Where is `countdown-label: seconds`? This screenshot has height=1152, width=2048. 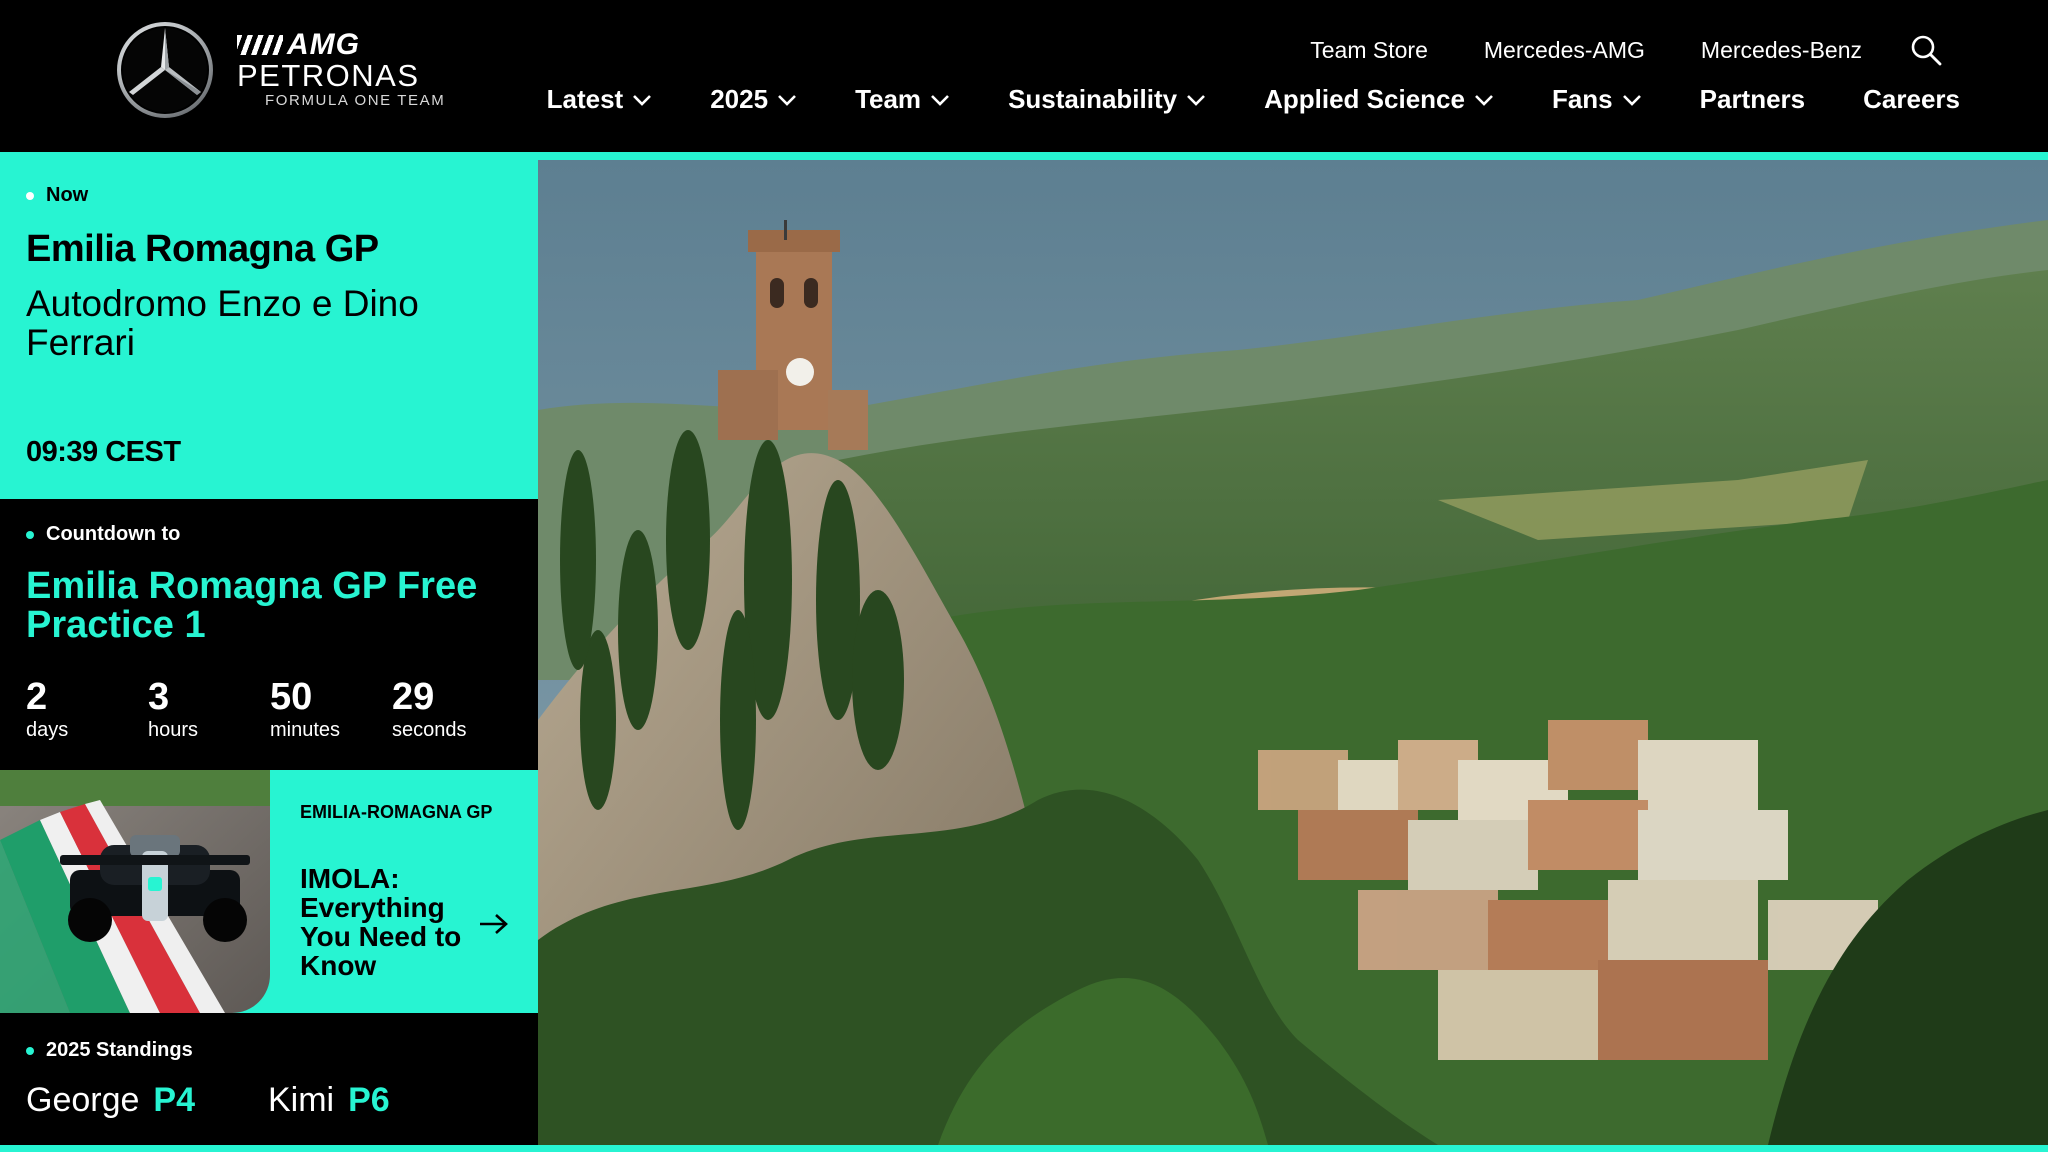
countdown-label: seconds is located at coordinates (429, 730).